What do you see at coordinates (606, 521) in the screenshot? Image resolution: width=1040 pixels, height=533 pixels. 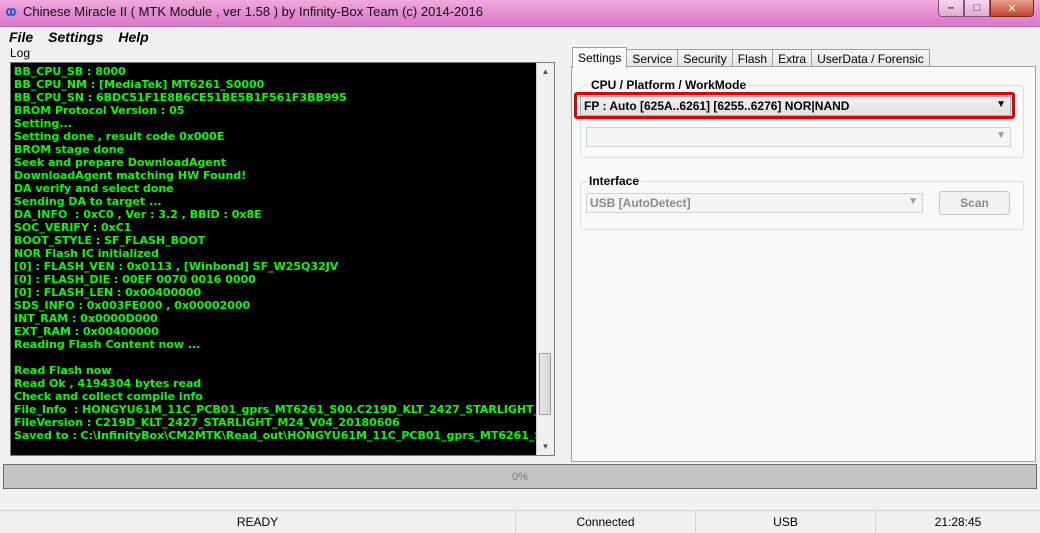 I see `status-connection: Connected` at bounding box center [606, 521].